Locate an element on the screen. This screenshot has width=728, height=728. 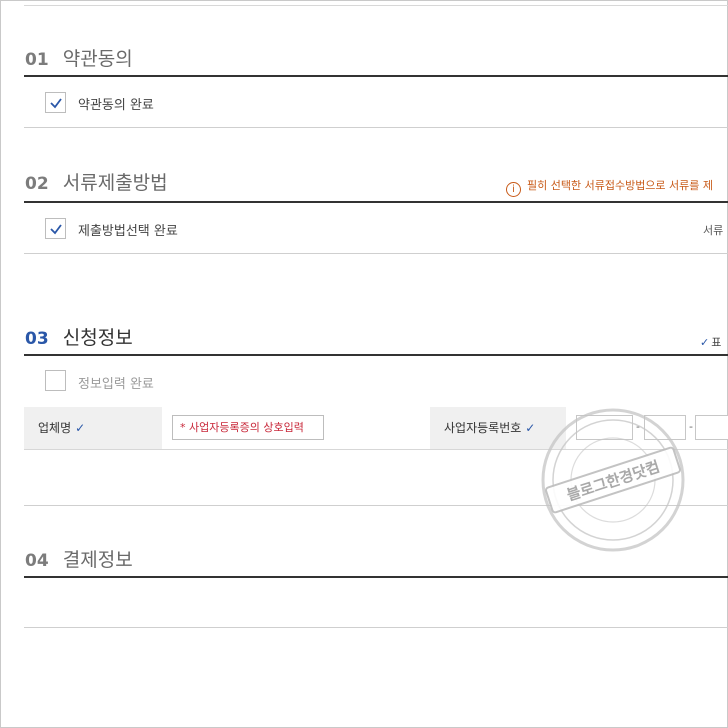
section-number: 01 is located at coordinates (37, 60).